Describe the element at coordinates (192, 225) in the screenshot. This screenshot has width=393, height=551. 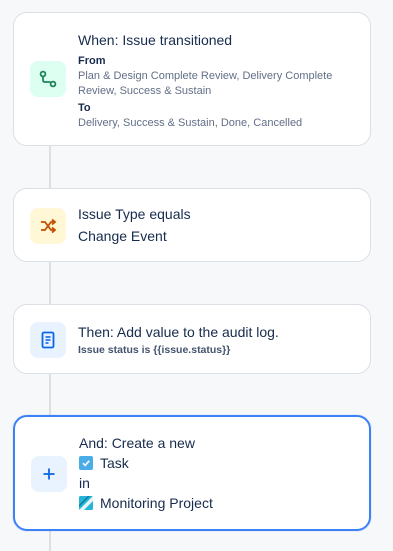
I see `condition-card: Issue Type equals Change Event` at that location.